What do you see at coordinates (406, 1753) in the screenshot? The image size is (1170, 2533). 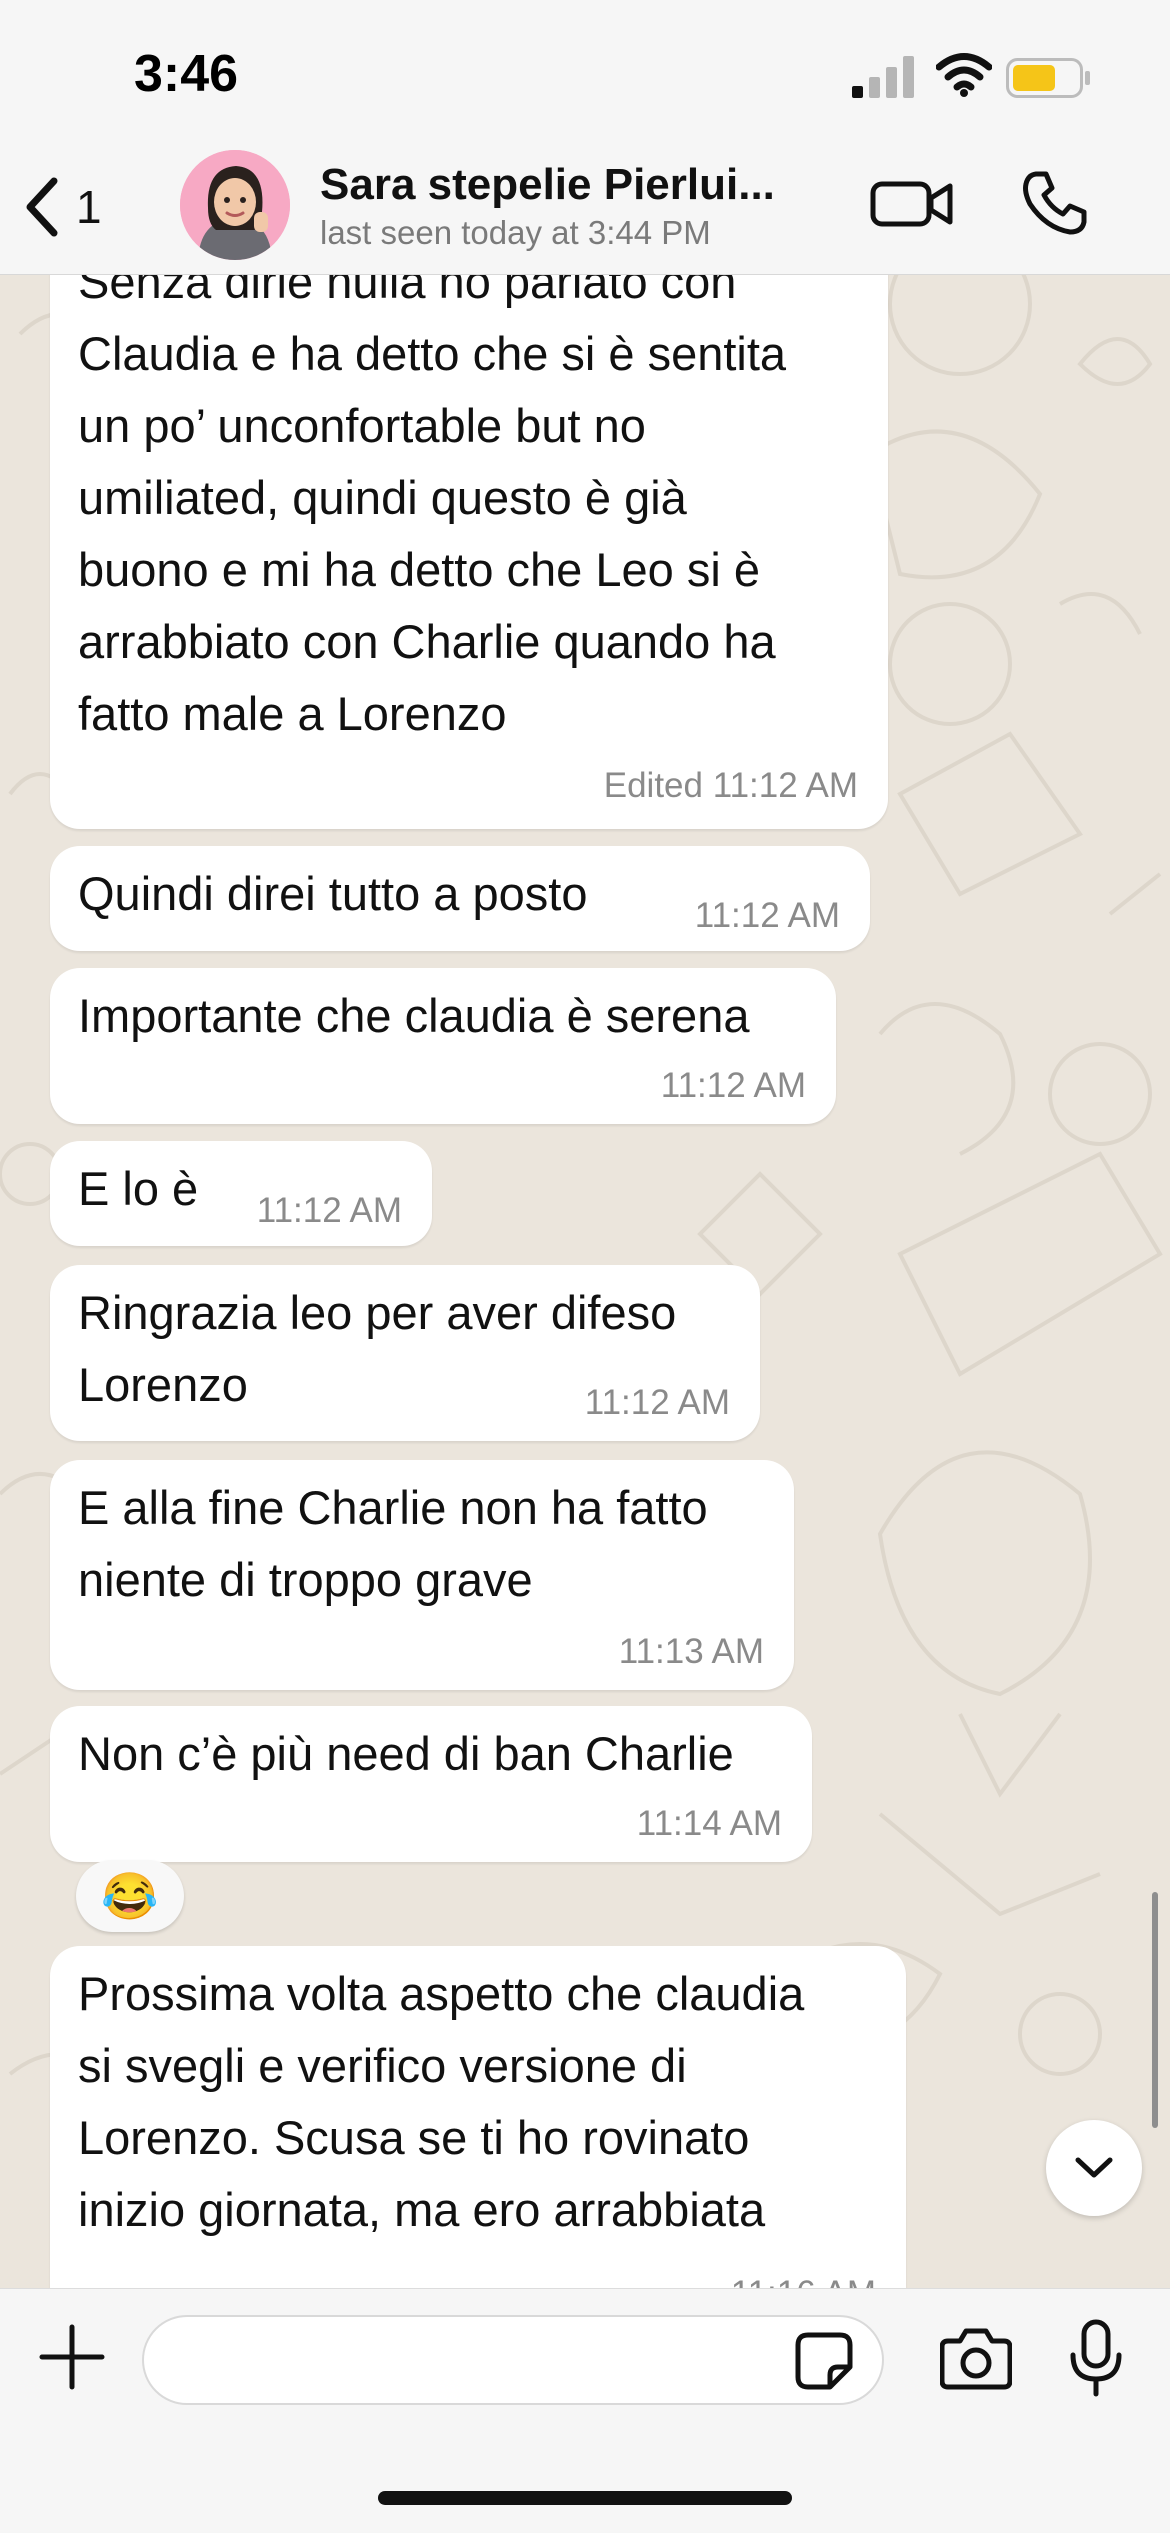 I see `message-text: Non c’è più need di ban Charlie` at bounding box center [406, 1753].